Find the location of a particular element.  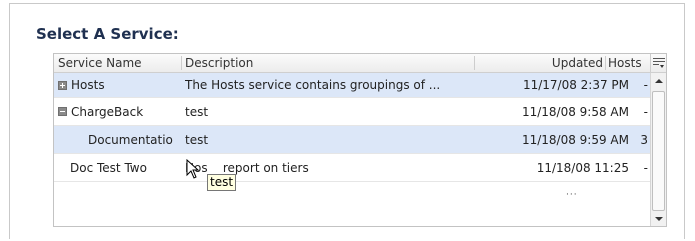

column-header-description: Description is located at coordinates (327, 63).